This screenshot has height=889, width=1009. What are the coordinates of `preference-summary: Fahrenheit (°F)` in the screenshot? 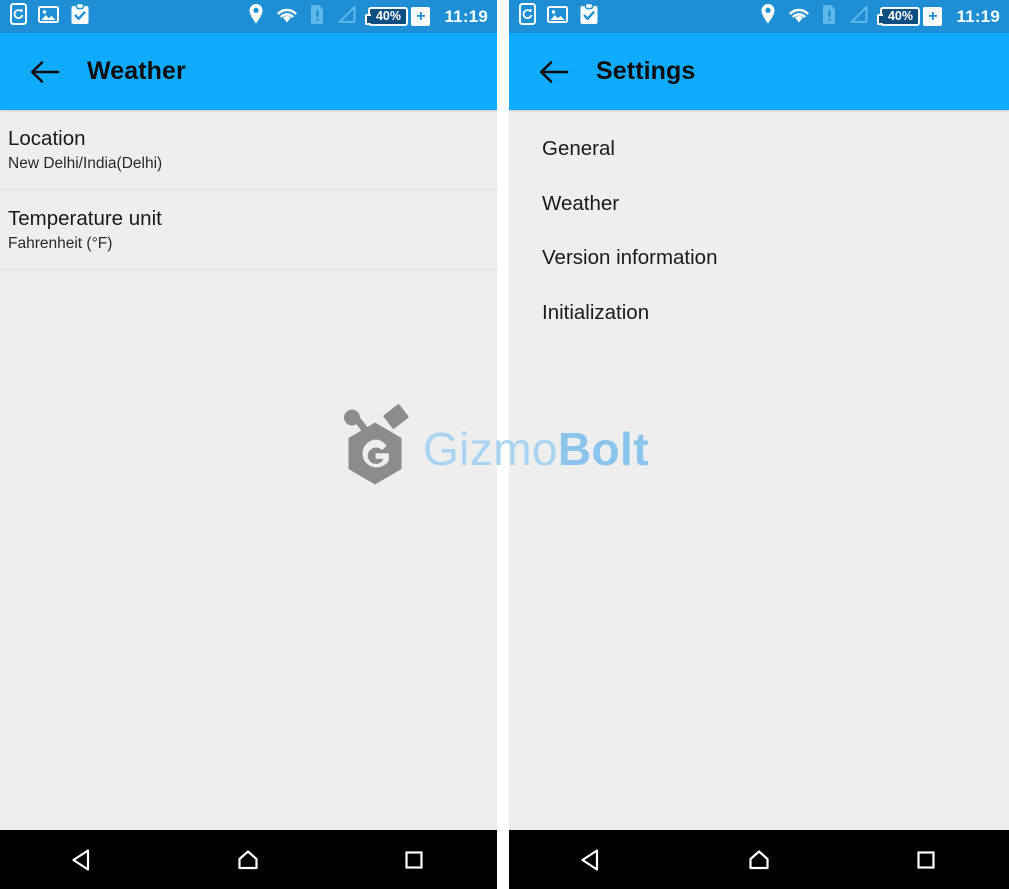 It's located at (60, 243).